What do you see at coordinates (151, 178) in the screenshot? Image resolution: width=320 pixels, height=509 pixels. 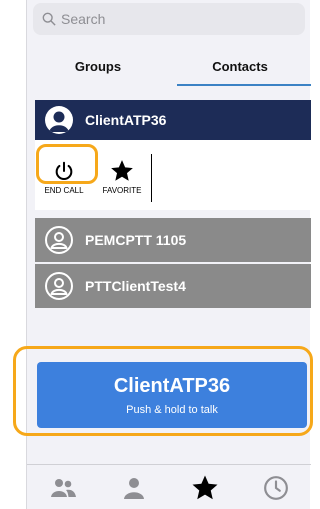 I see `action-divider` at bounding box center [151, 178].